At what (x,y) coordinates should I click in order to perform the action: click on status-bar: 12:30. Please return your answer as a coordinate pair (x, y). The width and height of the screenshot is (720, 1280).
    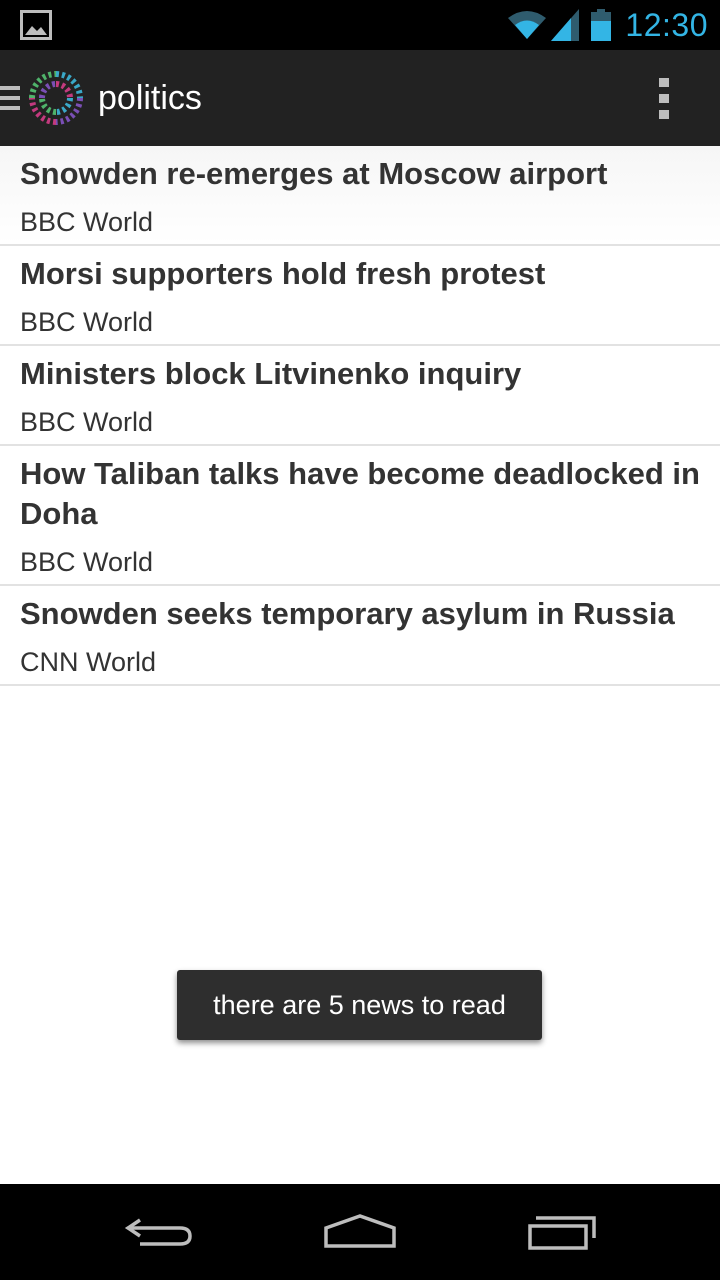
    Looking at the image, I should click on (360, 25).